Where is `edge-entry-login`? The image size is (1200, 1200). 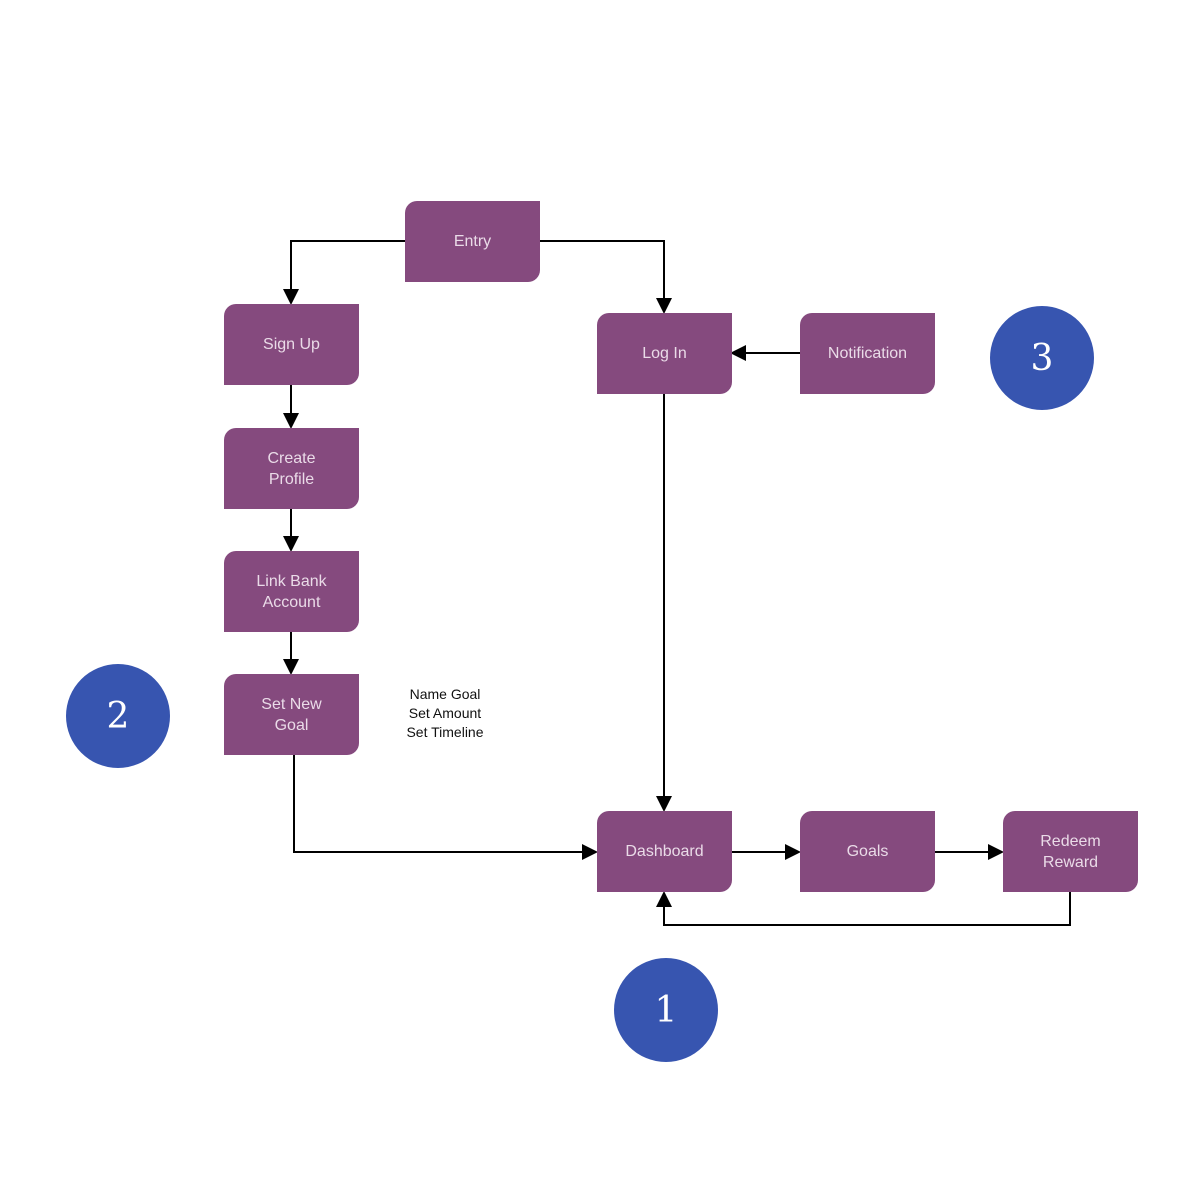
edge-entry-login is located at coordinates (606, 277).